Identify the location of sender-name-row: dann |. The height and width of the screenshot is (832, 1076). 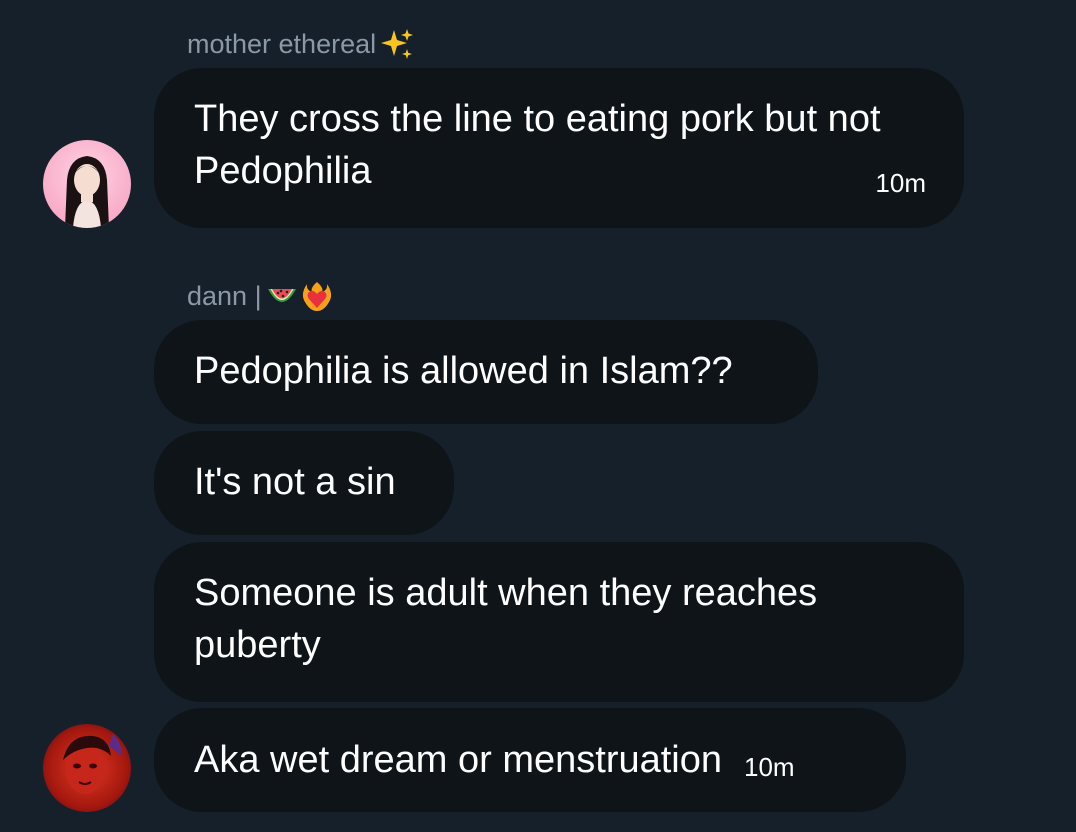
(259, 296).